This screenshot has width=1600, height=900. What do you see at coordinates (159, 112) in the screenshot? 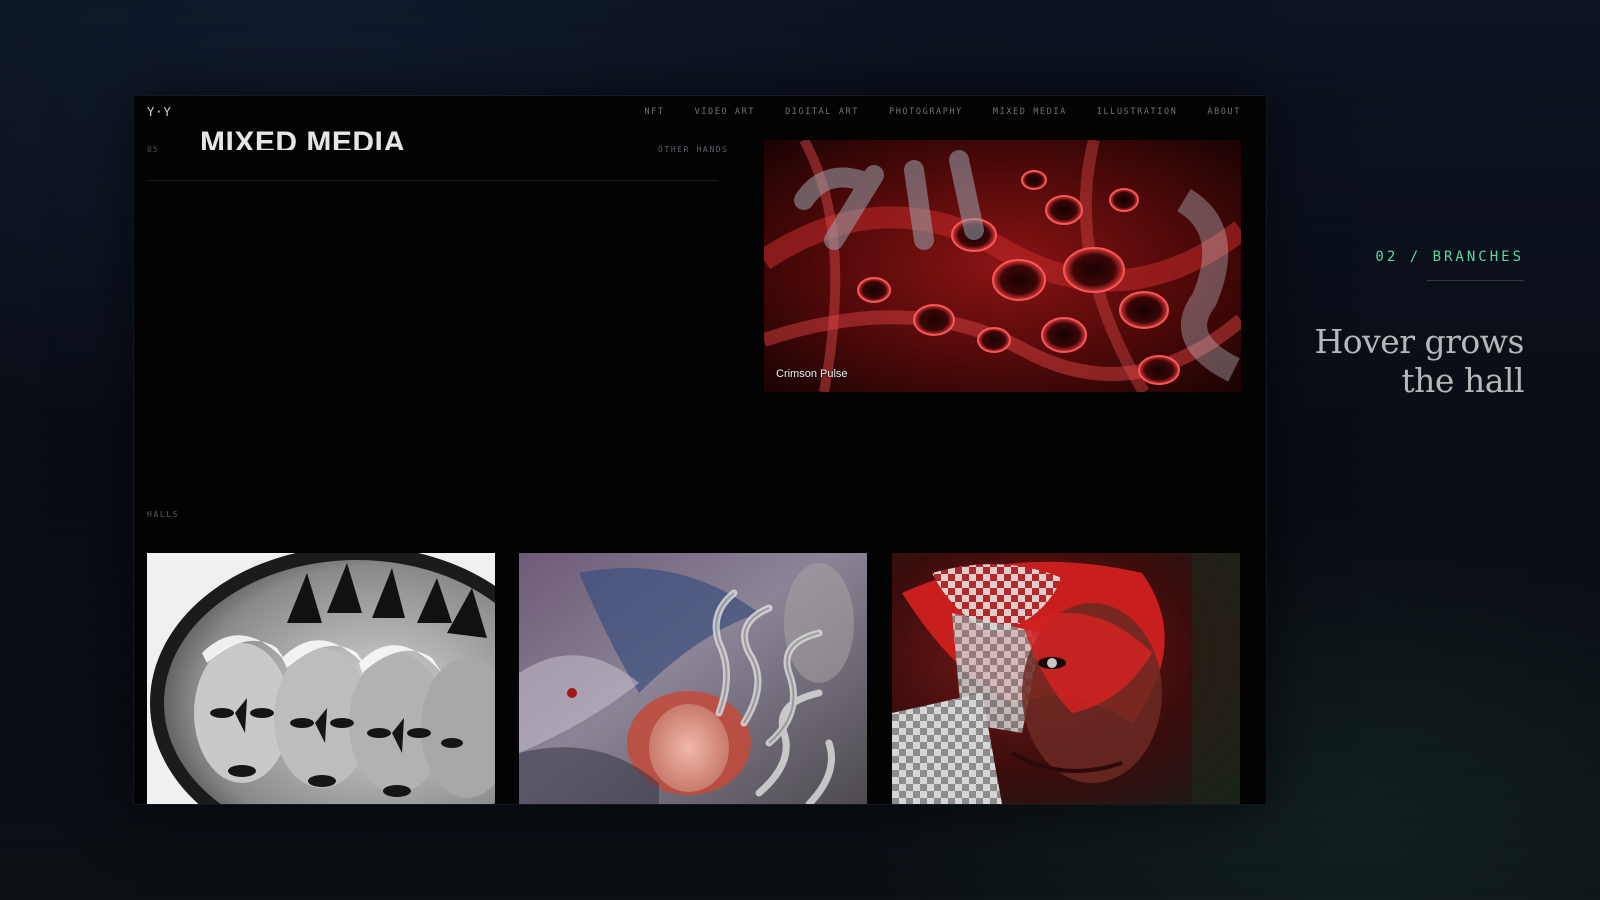
I see `site-logo: Y·Y` at bounding box center [159, 112].